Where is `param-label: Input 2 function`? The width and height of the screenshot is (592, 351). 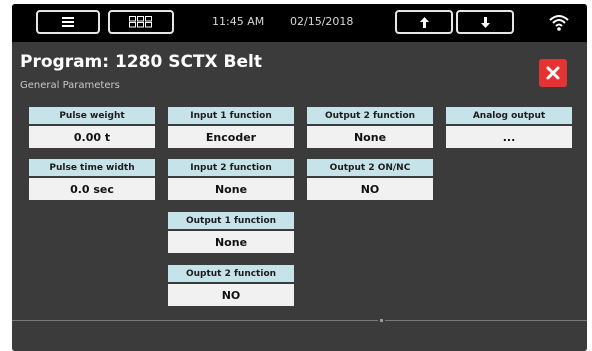
param-label: Input 2 function is located at coordinates (231, 167).